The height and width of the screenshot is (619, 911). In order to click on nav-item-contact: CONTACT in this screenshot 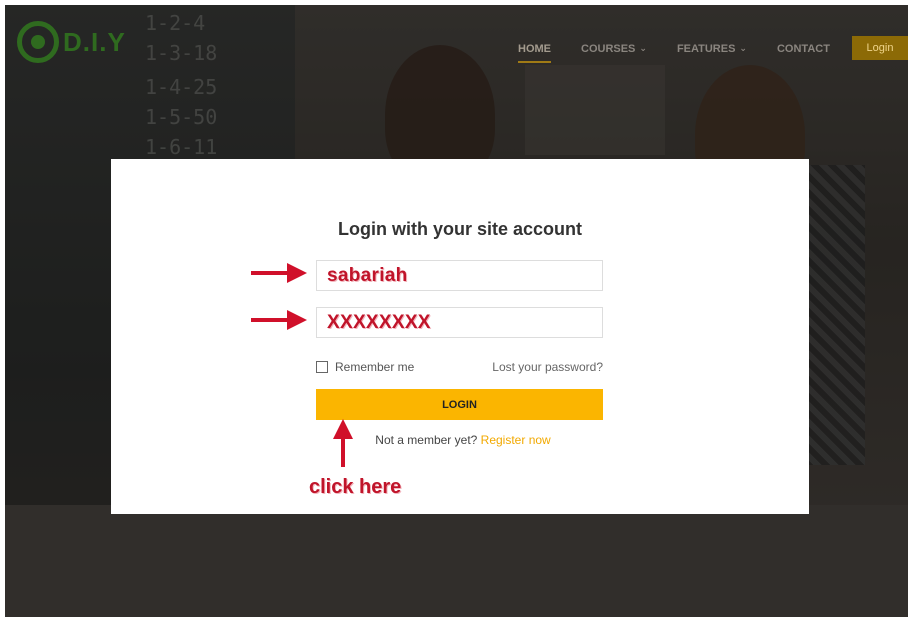, I will do `click(803, 49)`.